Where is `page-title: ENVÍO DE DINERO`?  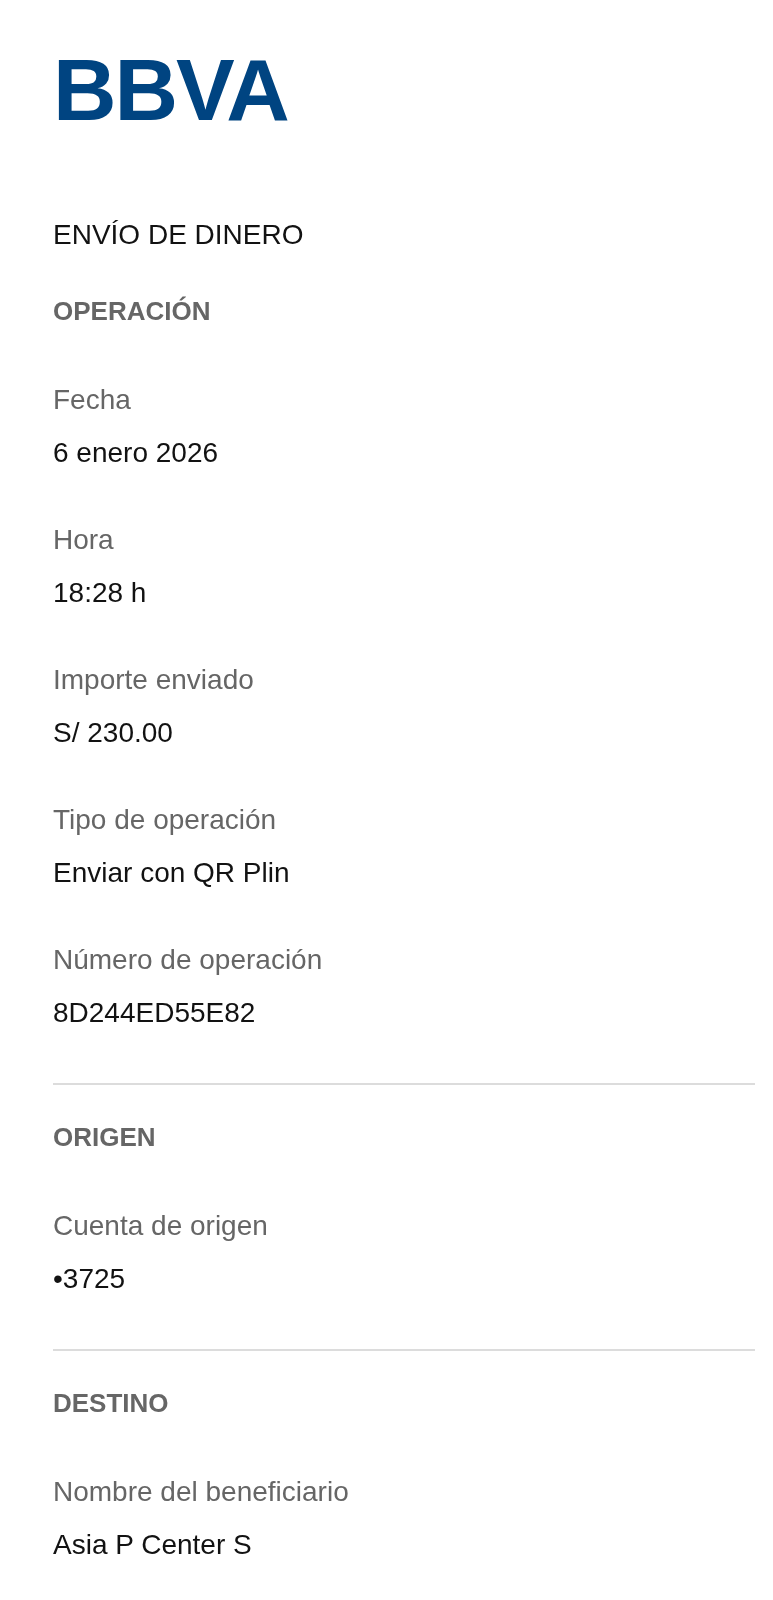 page-title: ENVÍO DE DINERO is located at coordinates (179, 235).